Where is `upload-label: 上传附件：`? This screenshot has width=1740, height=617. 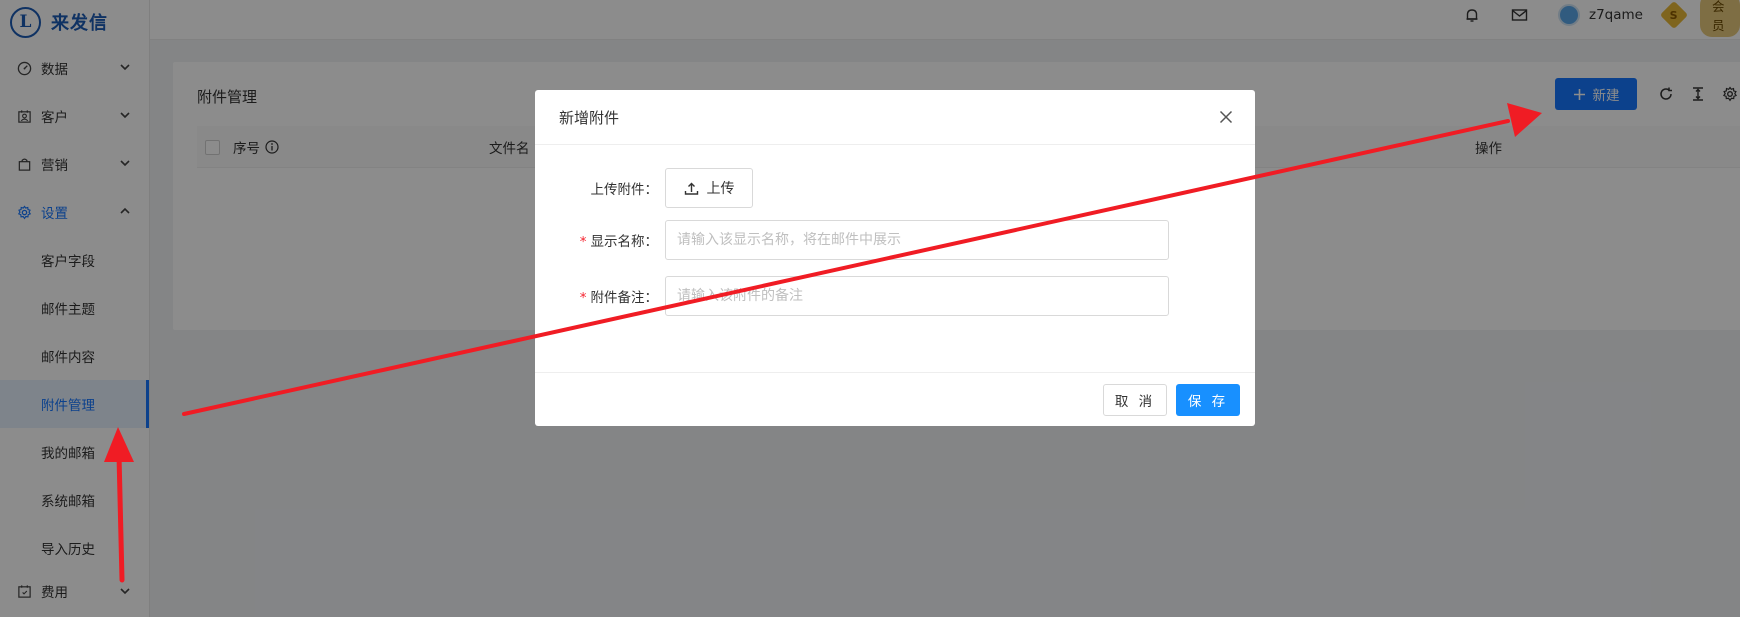 upload-label: 上传附件： is located at coordinates (624, 190).